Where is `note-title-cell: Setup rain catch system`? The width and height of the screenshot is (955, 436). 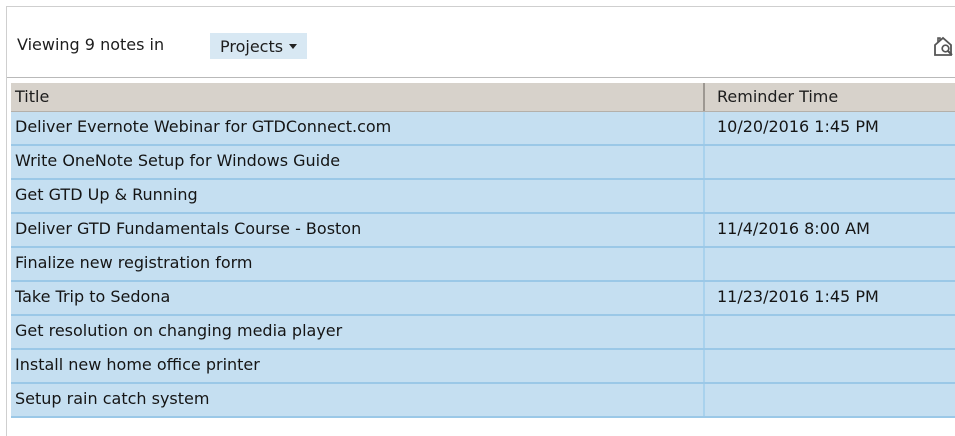
note-title-cell: Setup rain catch system is located at coordinates (358, 400).